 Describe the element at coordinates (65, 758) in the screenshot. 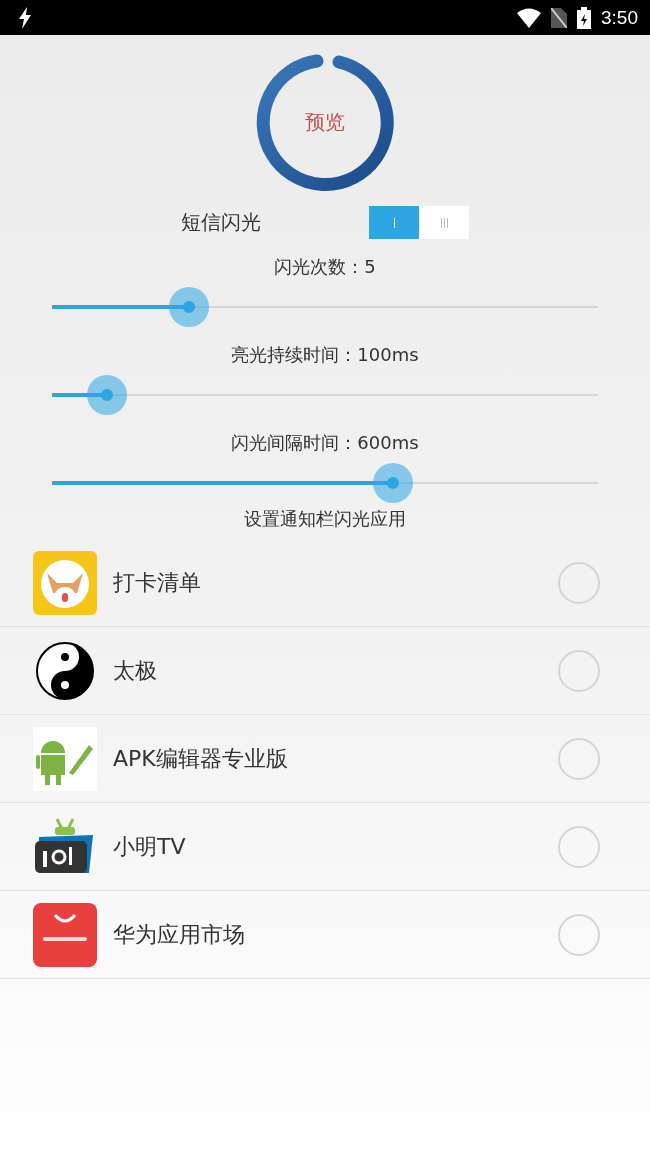

I see `android-robot-icon` at that location.